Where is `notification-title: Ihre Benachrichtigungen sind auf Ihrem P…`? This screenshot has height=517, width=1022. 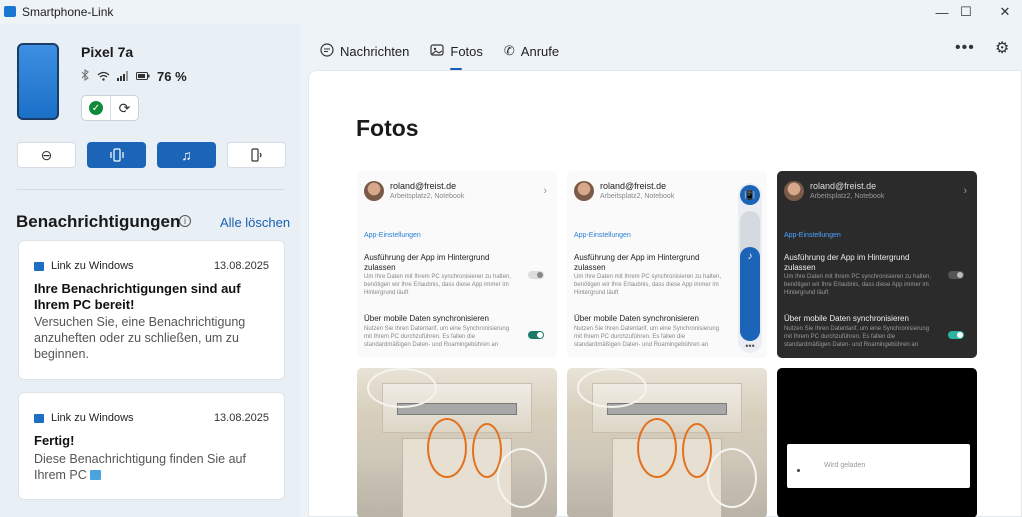 notification-title: Ihre Benachrichtigungen sind auf Ihrem P… is located at coordinates (137, 296).